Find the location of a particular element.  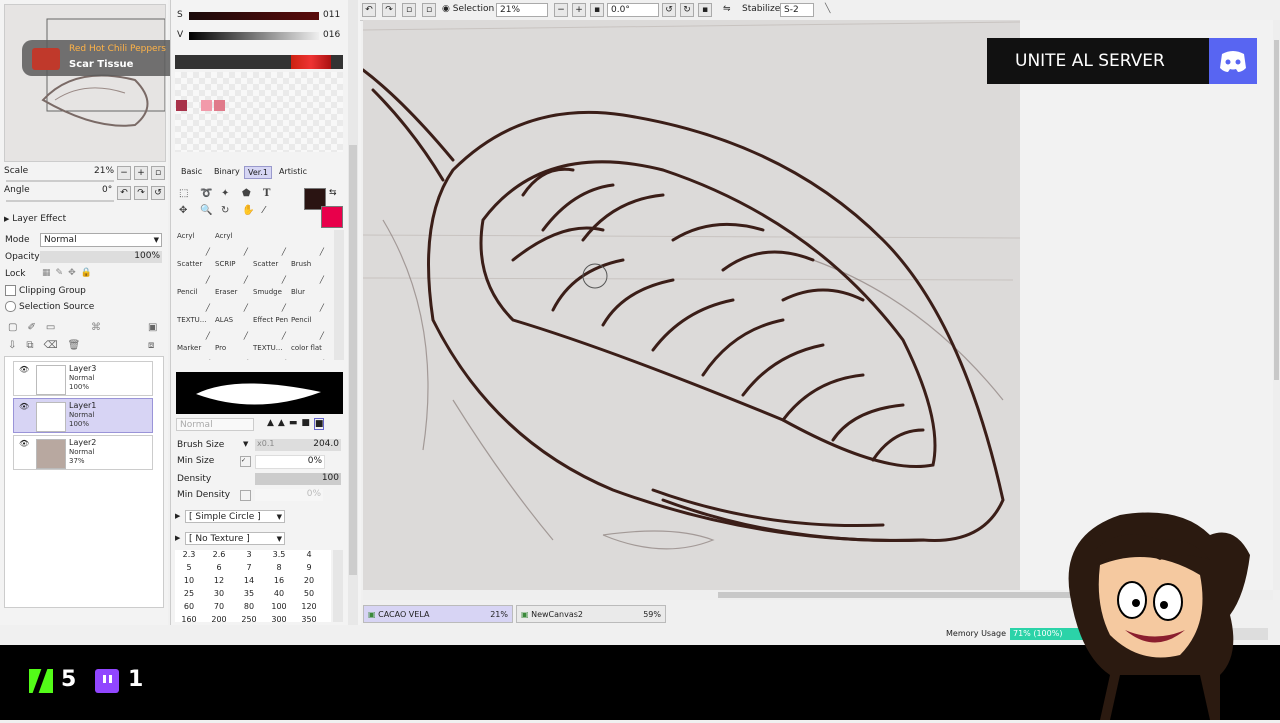

brush-size-preset: 20 is located at coordinates (309, 580).